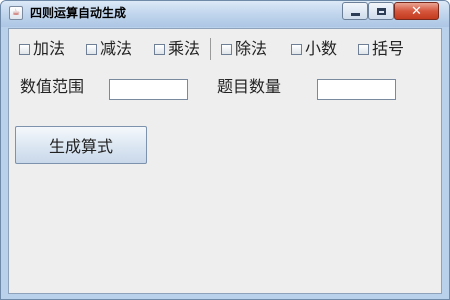  I want to click on range-input, so click(148, 89).